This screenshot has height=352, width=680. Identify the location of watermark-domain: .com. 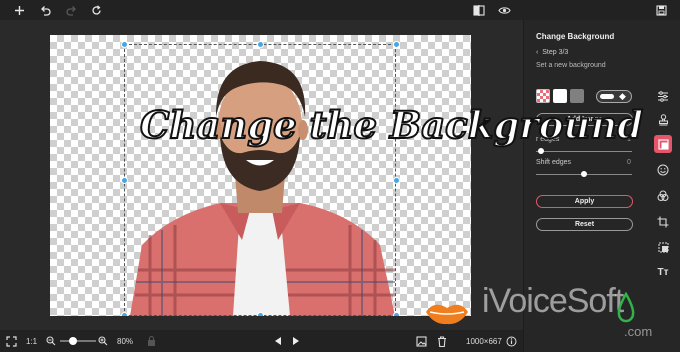
(638, 331).